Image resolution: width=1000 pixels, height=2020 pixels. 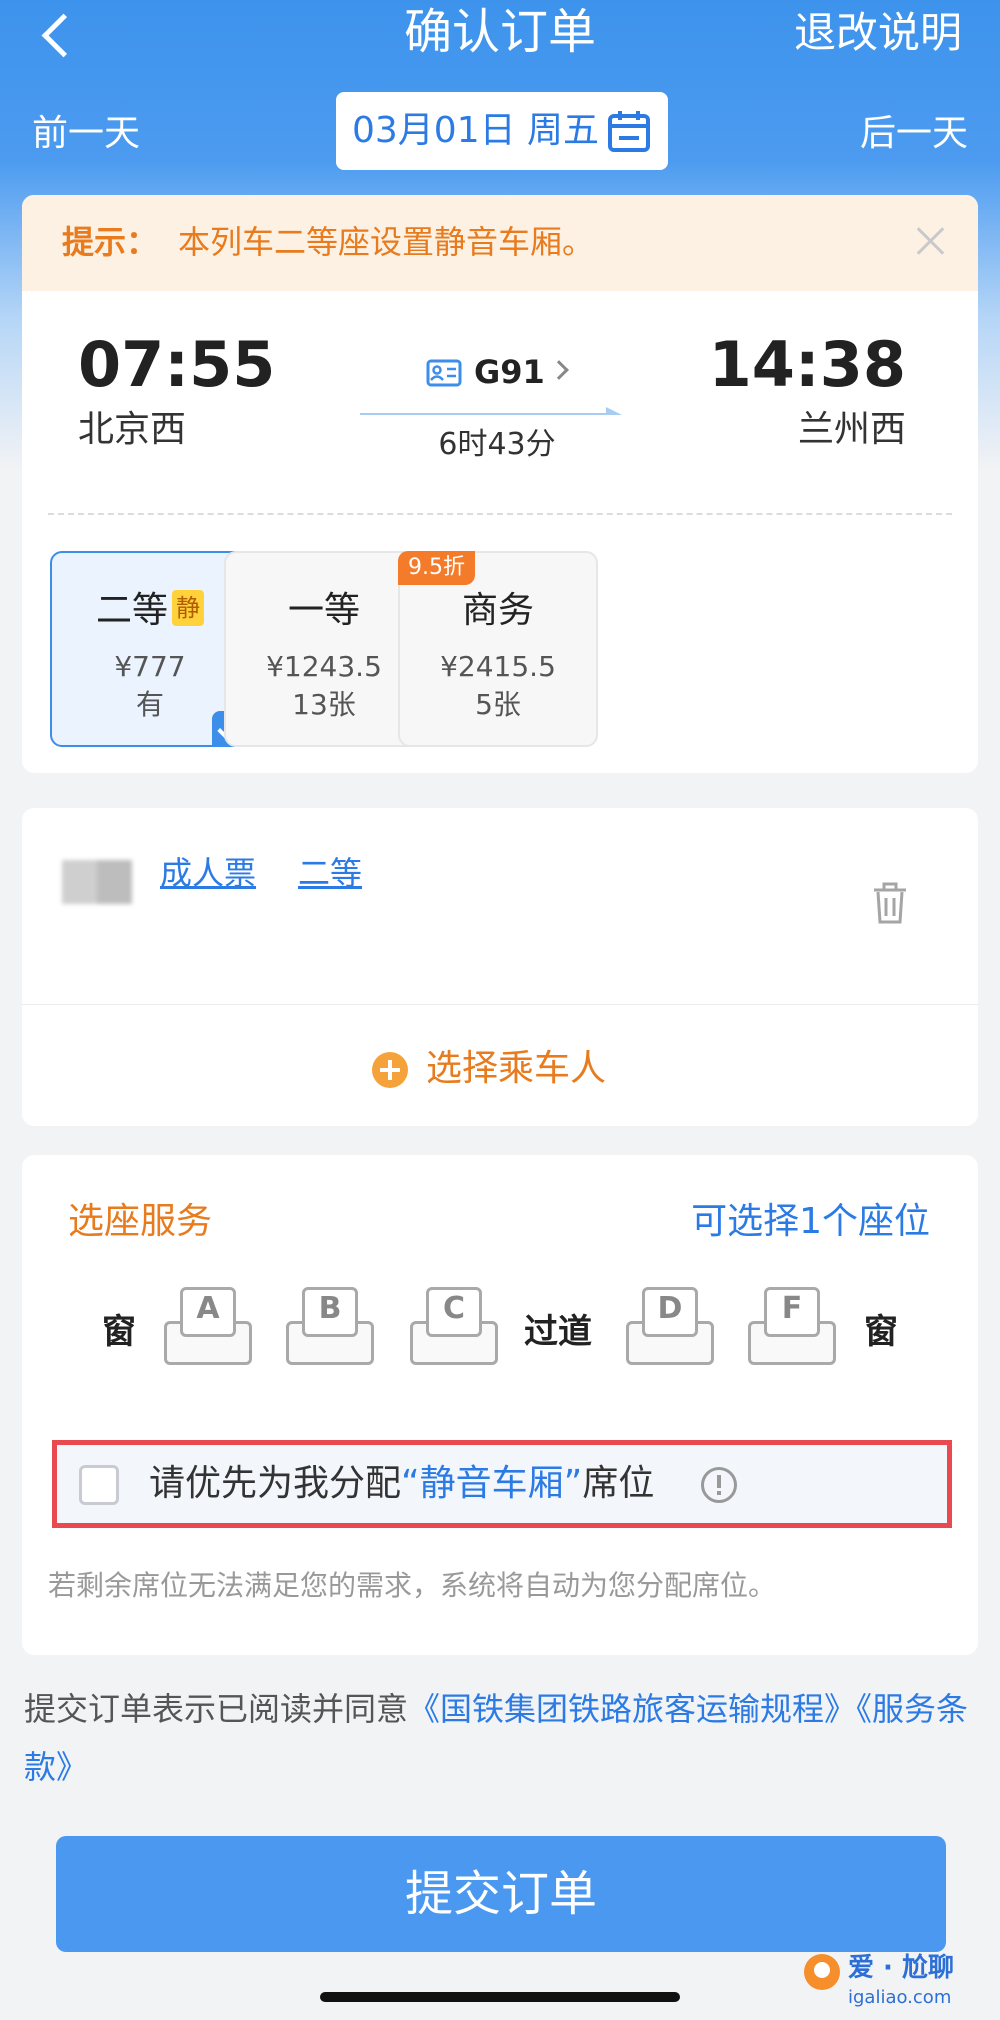 I want to click on seat-letter: D, so click(x=670, y=1308).